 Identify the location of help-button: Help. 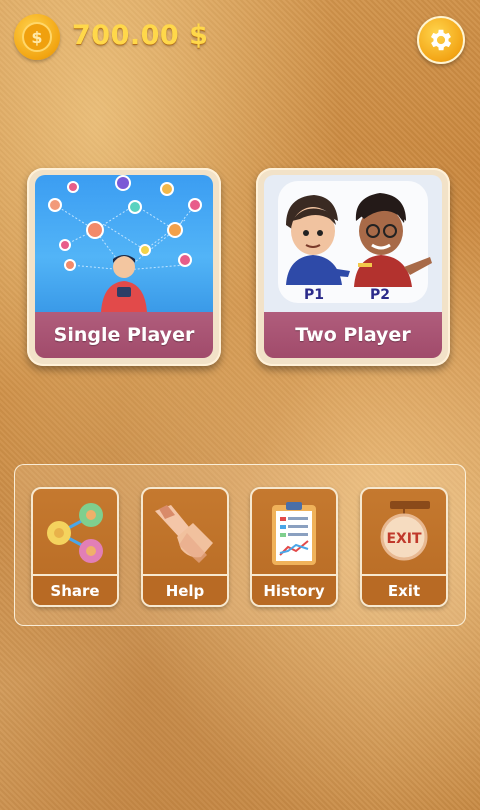
(185, 547).